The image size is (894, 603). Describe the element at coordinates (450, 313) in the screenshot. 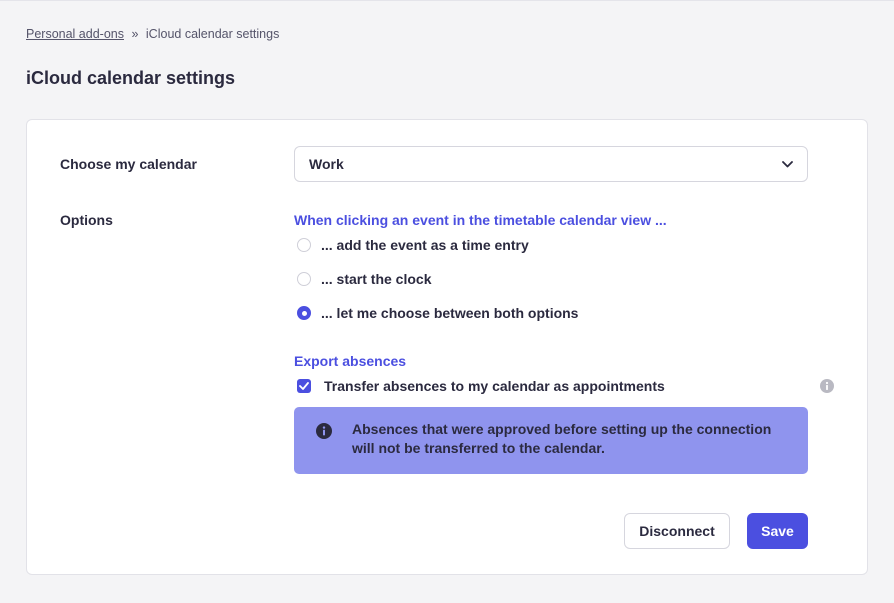

I see `radio-label: ... let me choose between both options` at that location.